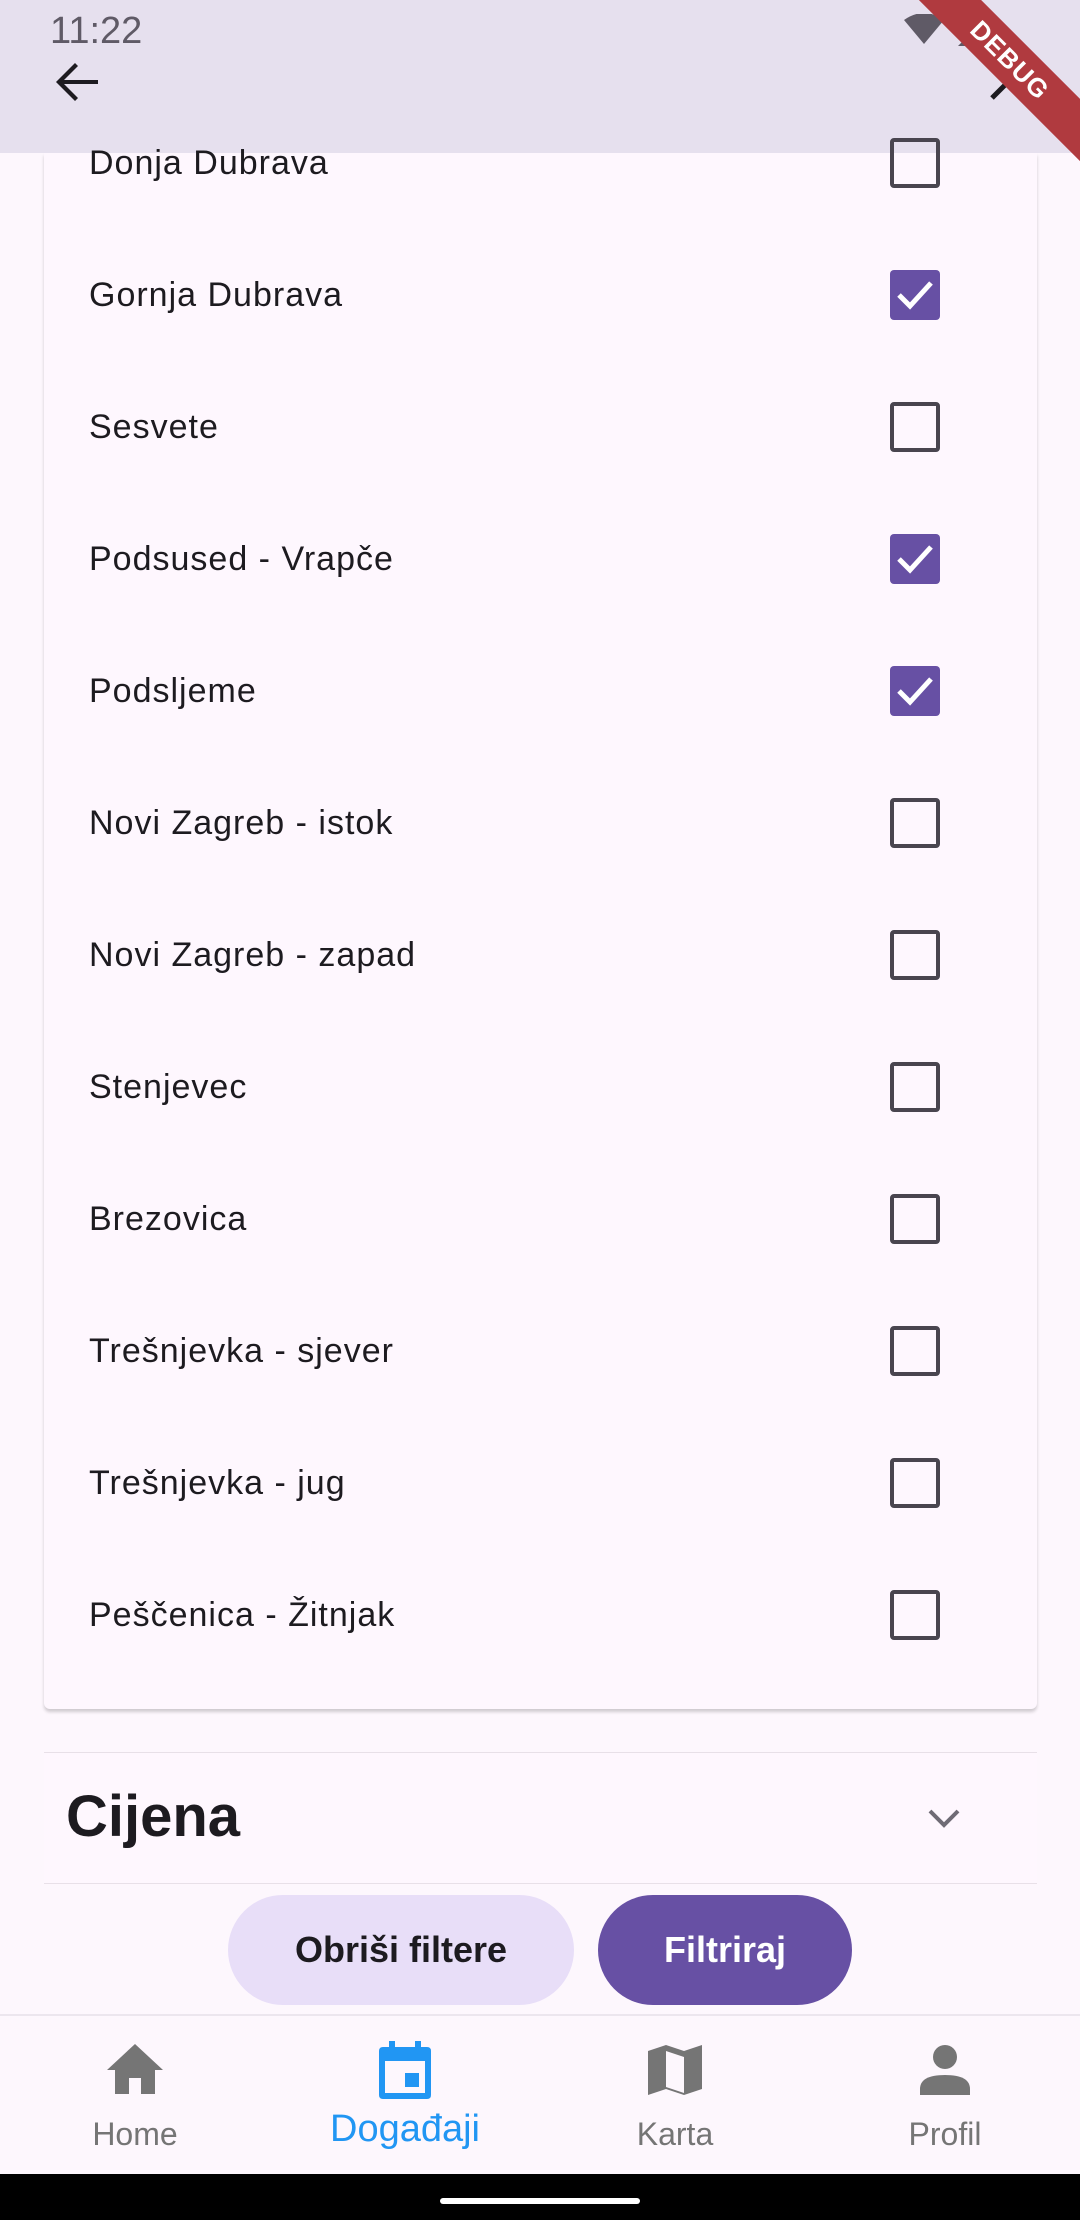 This screenshot has width=1080, height=2220. Describe the element at coordinates (241, 558) in the screenshot. I see `district-label: Podsused - Vrapče` at that location.